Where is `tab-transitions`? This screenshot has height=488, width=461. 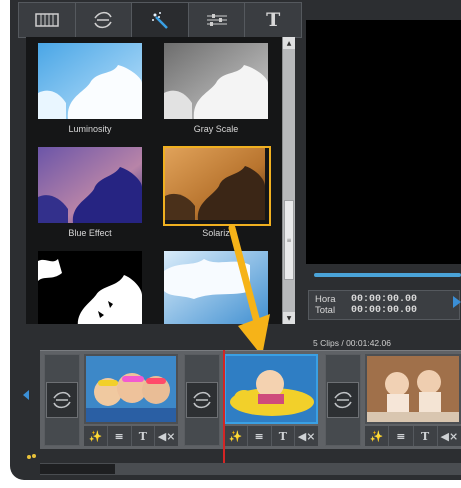 tab-transitions is located at coordinates (104, 20).